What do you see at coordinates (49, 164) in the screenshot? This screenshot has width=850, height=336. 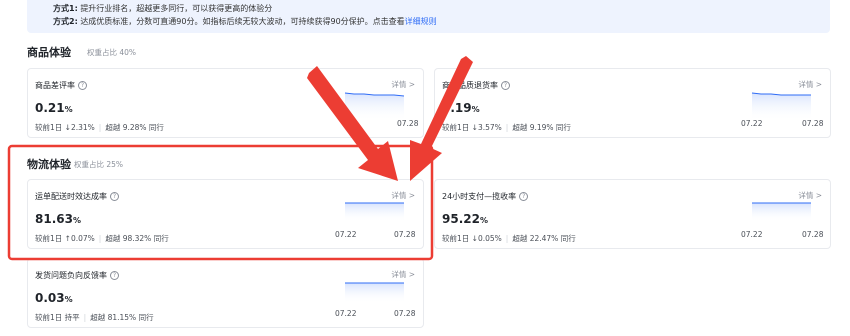 I see `section-title-logistics: 物流体验` at bounding box center [49, 164].